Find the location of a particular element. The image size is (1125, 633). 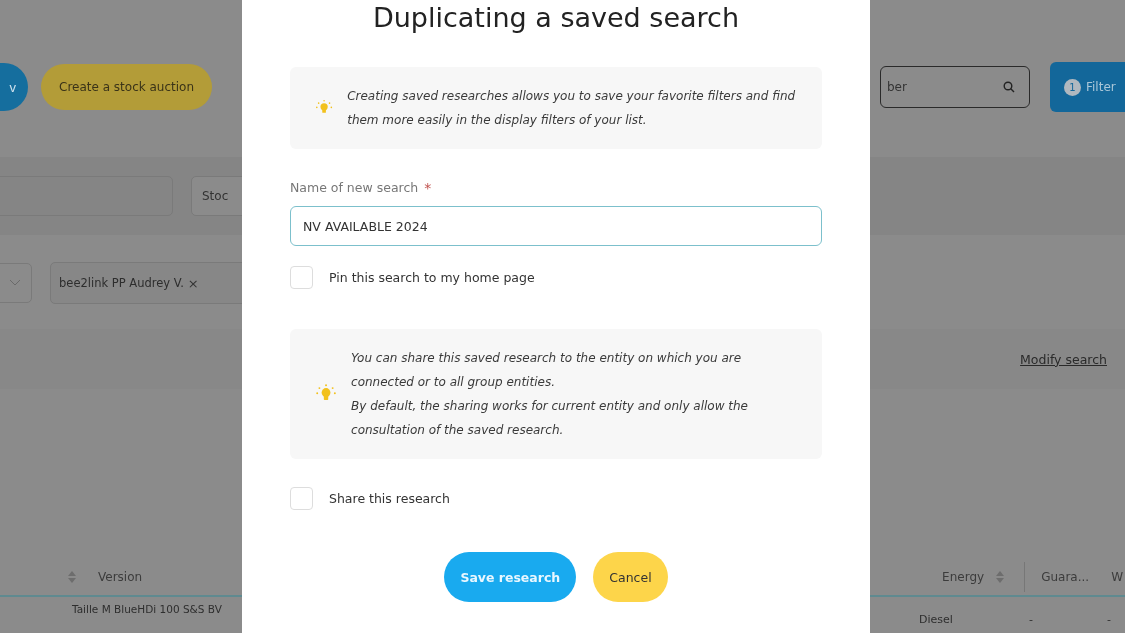

info-text: By default, the sharing works for current entity and only allow the consultation of the saved research. is located at coordinates (550, 418).